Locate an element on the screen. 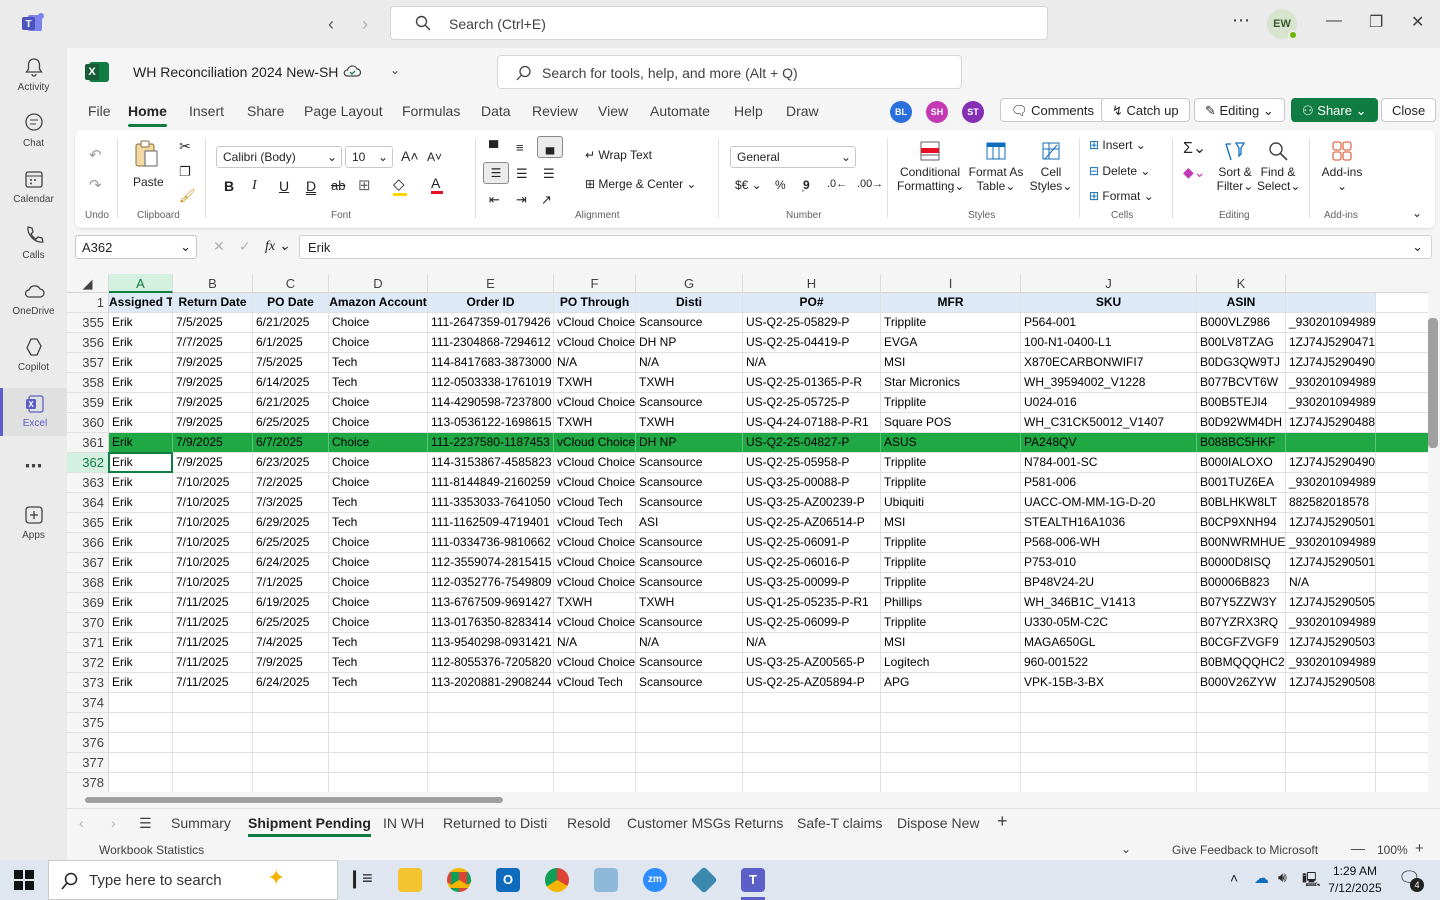 The height and width of the screenshot is (900, 1440). close-window-icon: ✕ is located at coordinates (1417, 22).